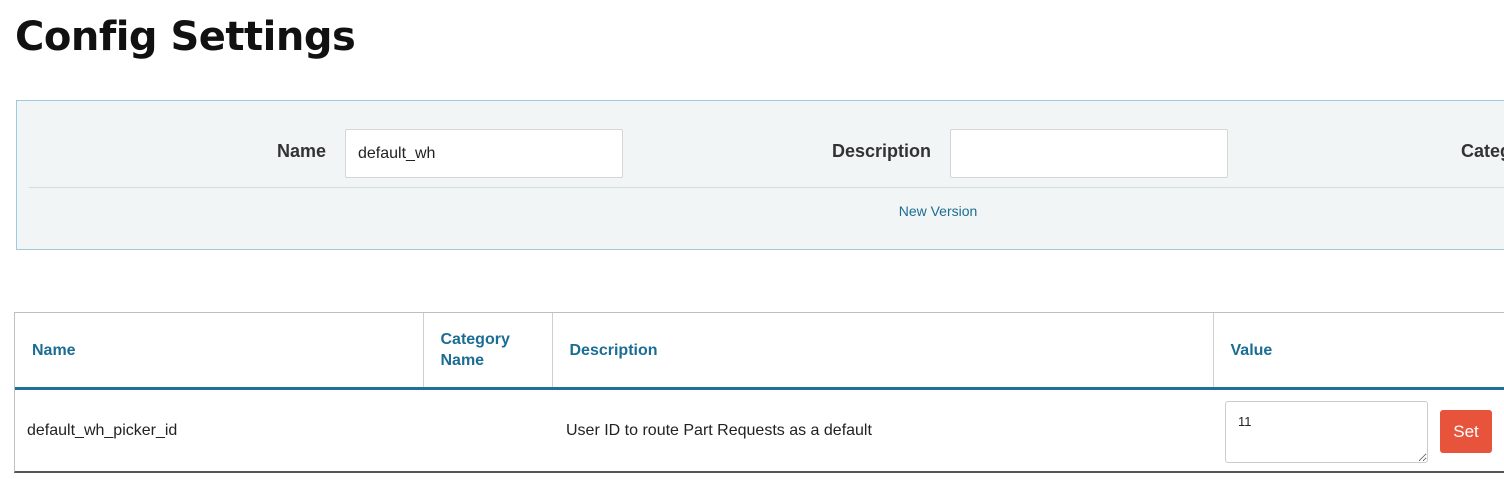  What do you see at coordinates (1251, 350) in the screenshot?
I see `value-header-label: Value` at bounding box center [1251, 350].